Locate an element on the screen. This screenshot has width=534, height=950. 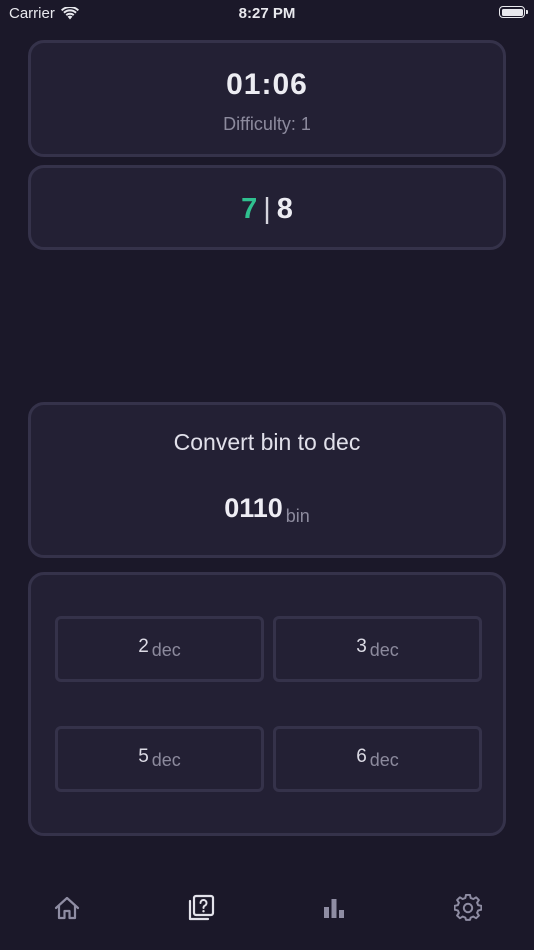
answer-button-5: 5 dec is located at coordinates (159, 759).